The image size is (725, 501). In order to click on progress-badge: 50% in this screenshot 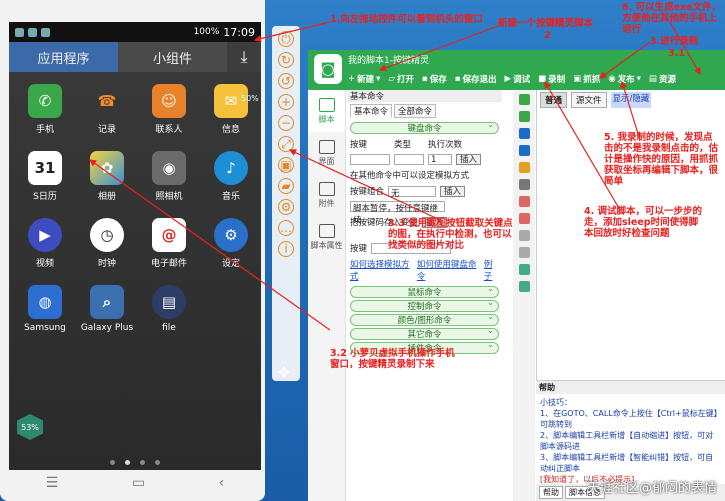, I will do `click(250, 98)`.